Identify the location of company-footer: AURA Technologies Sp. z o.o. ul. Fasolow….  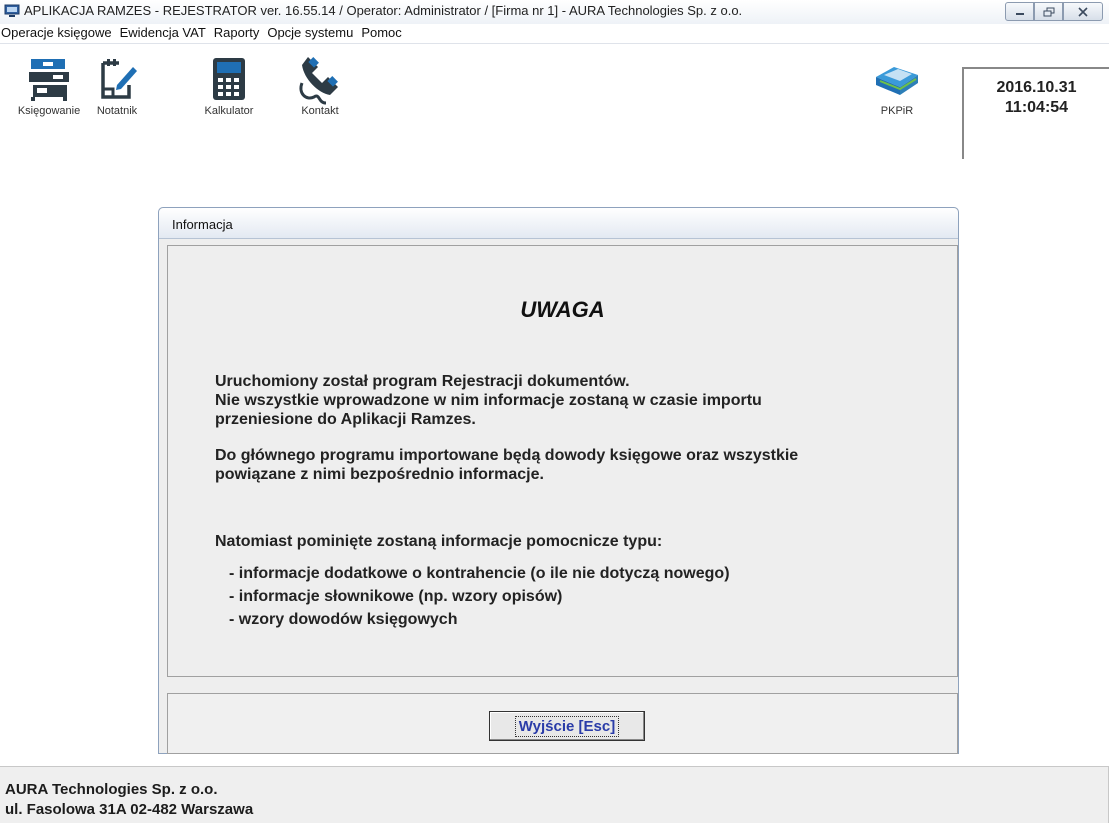
(554, 794).